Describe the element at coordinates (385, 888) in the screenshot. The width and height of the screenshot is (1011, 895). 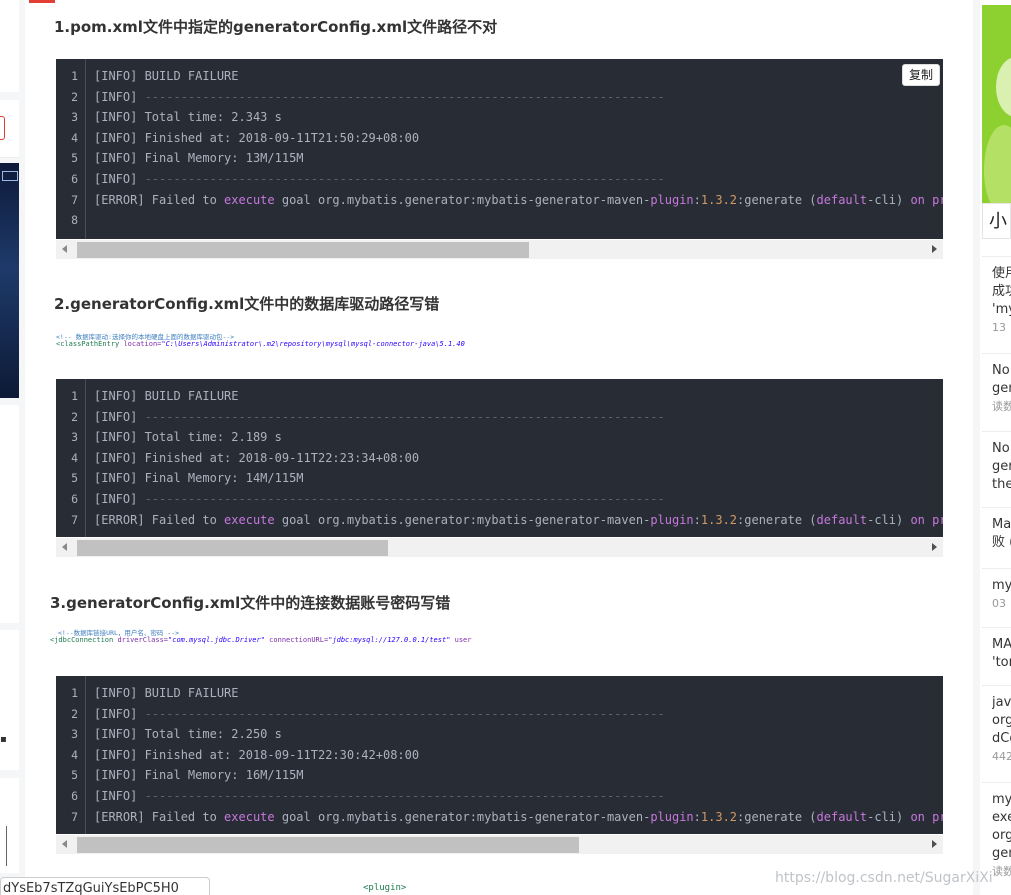
I see `xml-plugin-tag: <plugin>` at that location.